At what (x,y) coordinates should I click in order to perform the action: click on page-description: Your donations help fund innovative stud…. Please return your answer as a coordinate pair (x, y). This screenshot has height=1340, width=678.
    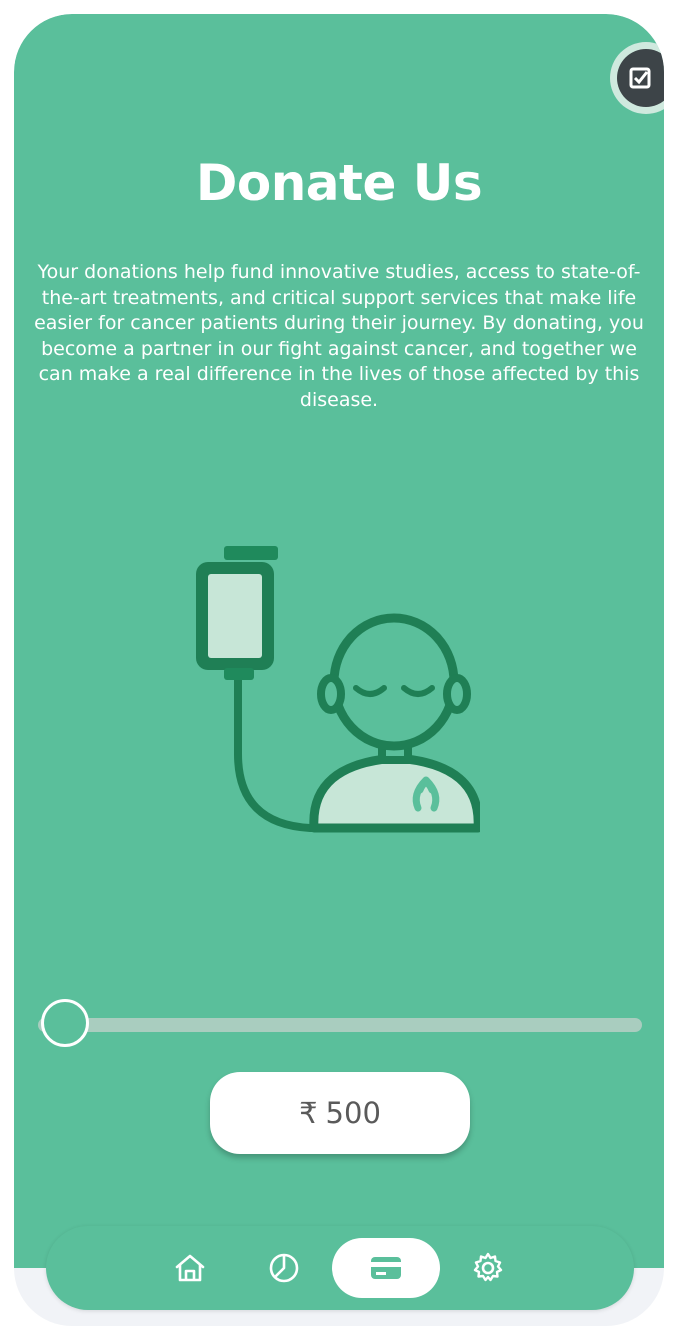
    Looking at the image, I should click on (339, 336).